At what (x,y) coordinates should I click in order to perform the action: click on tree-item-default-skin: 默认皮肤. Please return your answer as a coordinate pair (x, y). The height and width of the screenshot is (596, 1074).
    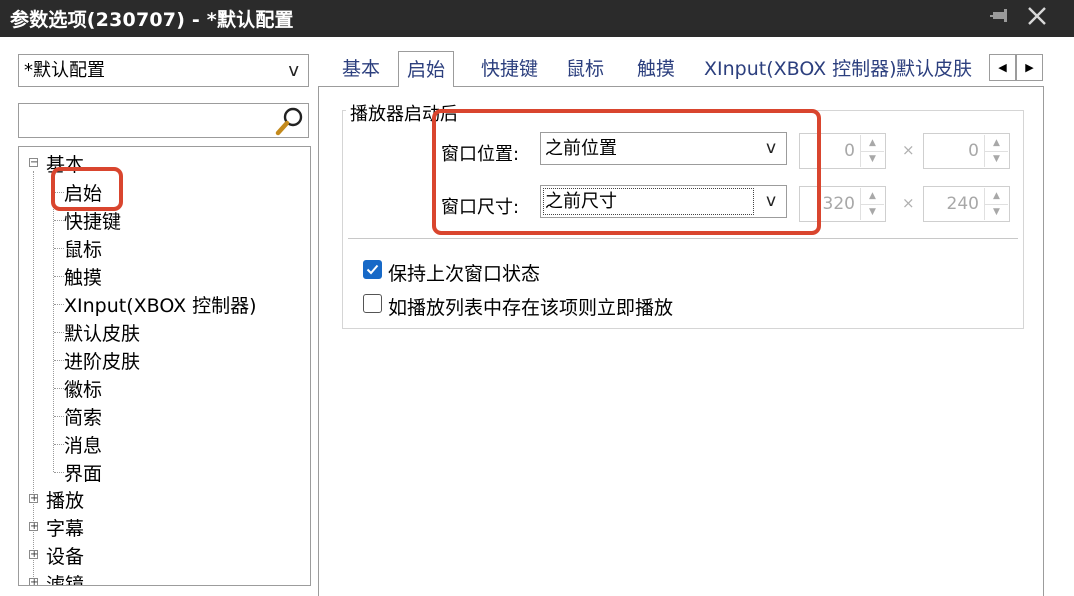
    Looking at the image, I should click on (102, 332).